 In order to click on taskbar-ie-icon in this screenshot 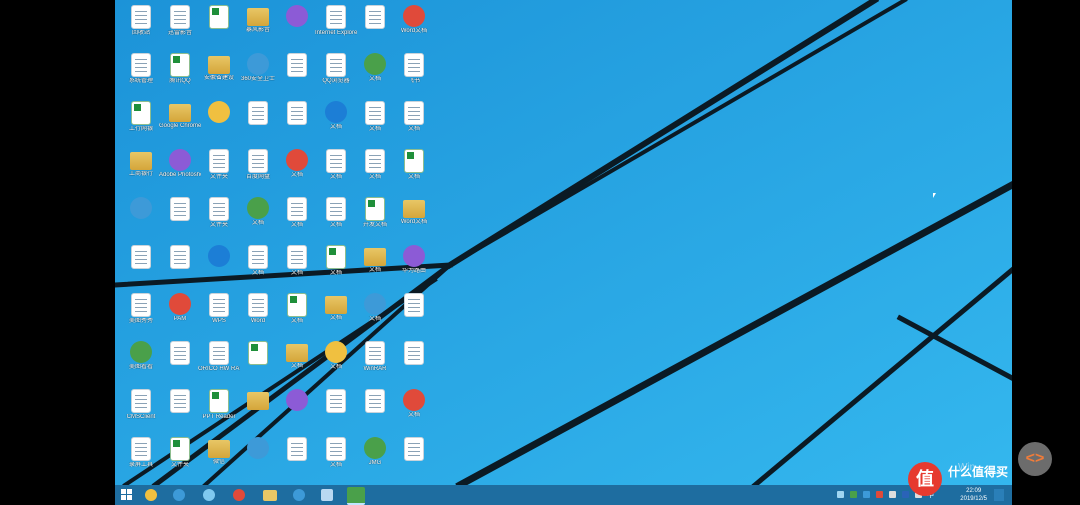, I will do `click(209, 495)`.